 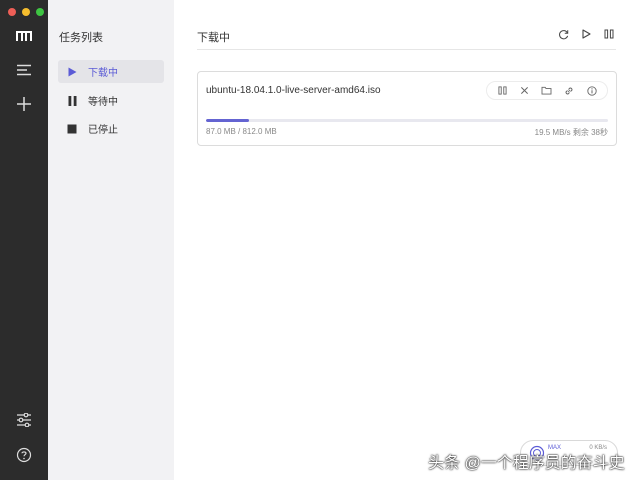 What do you see at coordinates (24, 70) in the screenshot?
I see `menu-icon` at bounding box center [24, 70].